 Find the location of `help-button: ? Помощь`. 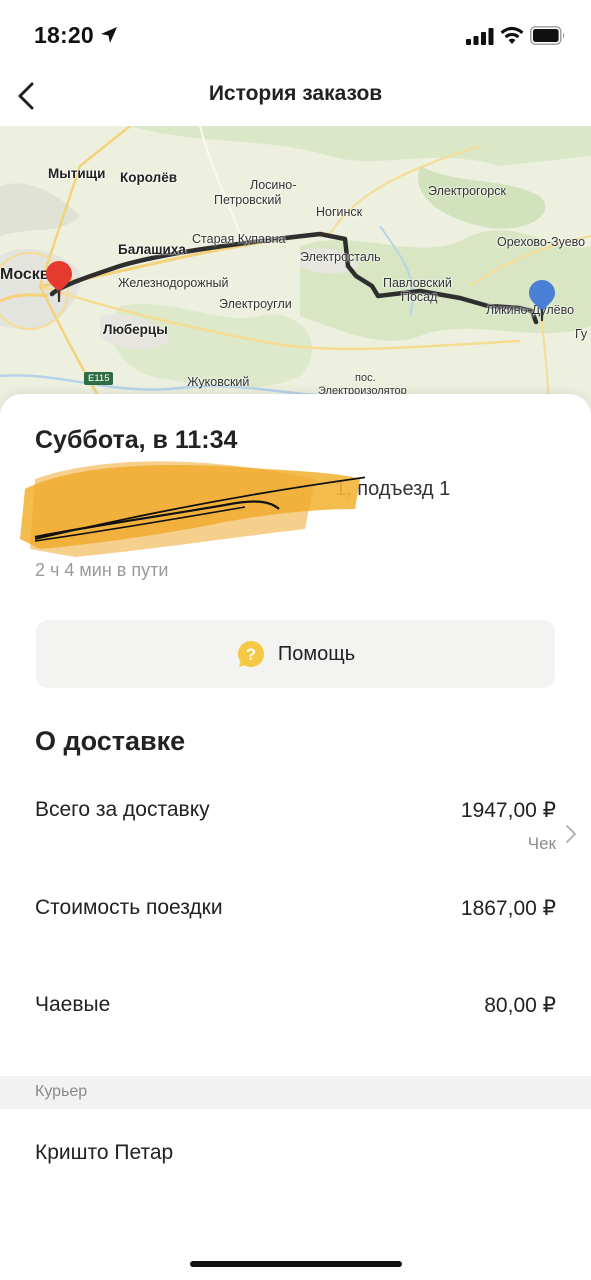

help-button: ? Помощь is located at coordinates (295, 654).